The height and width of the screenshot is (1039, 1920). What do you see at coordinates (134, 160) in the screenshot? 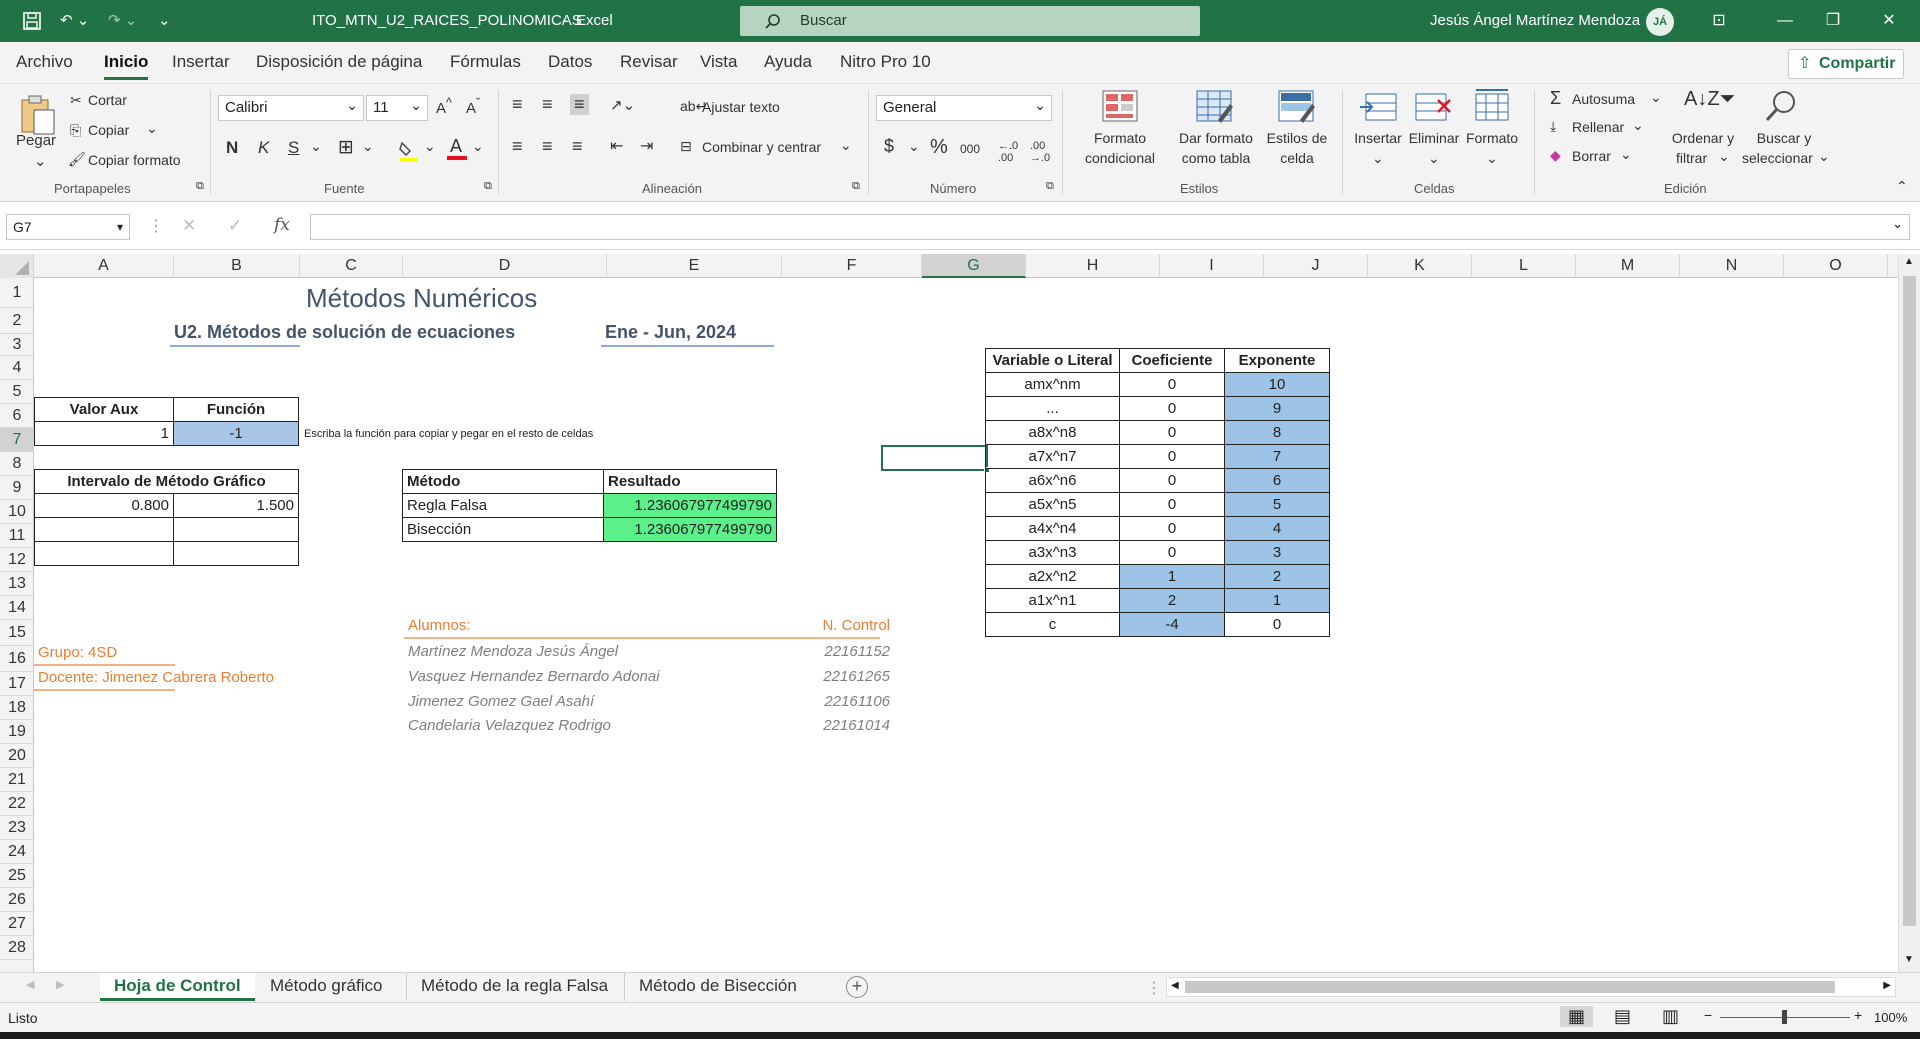
I see `format-painter-button: Copiar formato` at bounding box center [134, 160].